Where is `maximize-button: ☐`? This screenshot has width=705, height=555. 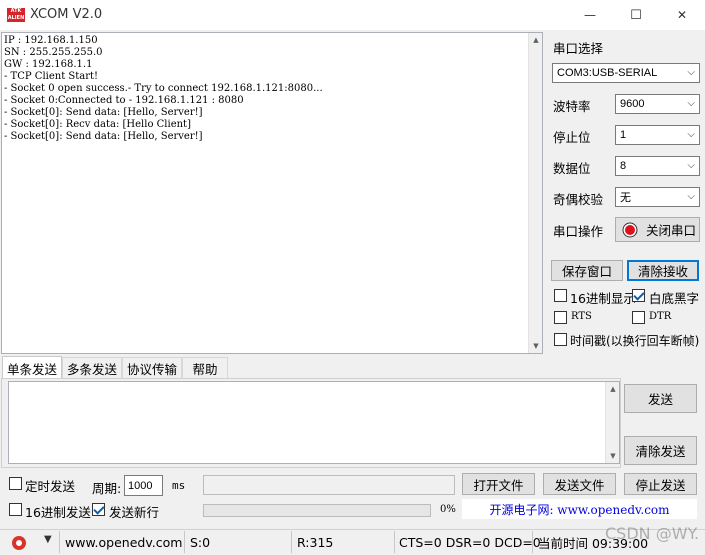 maximize-button: ☐ is located at coordinates (636, 15).